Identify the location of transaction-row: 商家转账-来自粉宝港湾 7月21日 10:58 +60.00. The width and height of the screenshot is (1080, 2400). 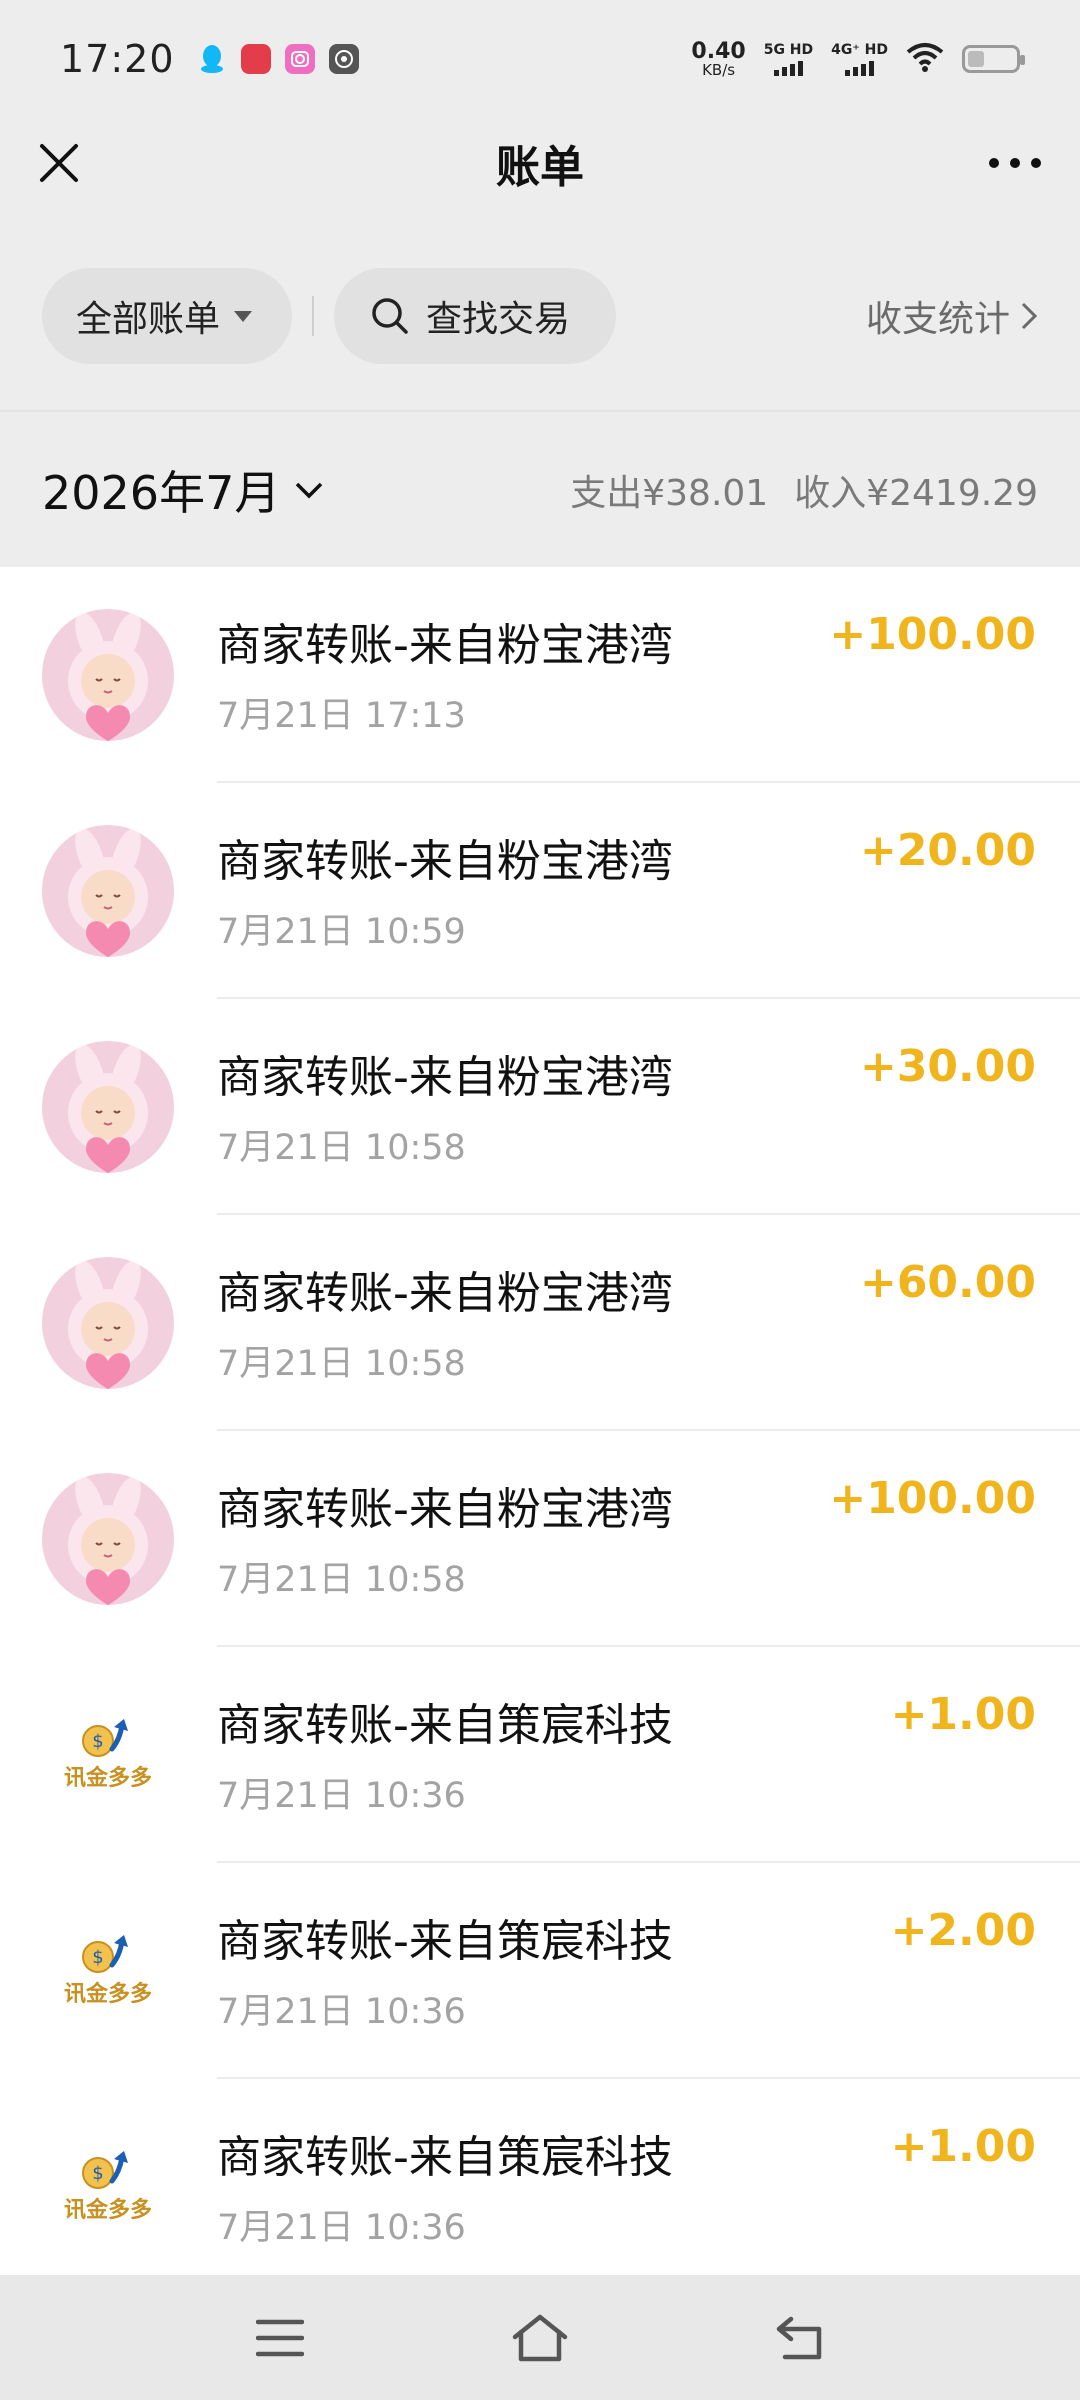
(540, 1323).